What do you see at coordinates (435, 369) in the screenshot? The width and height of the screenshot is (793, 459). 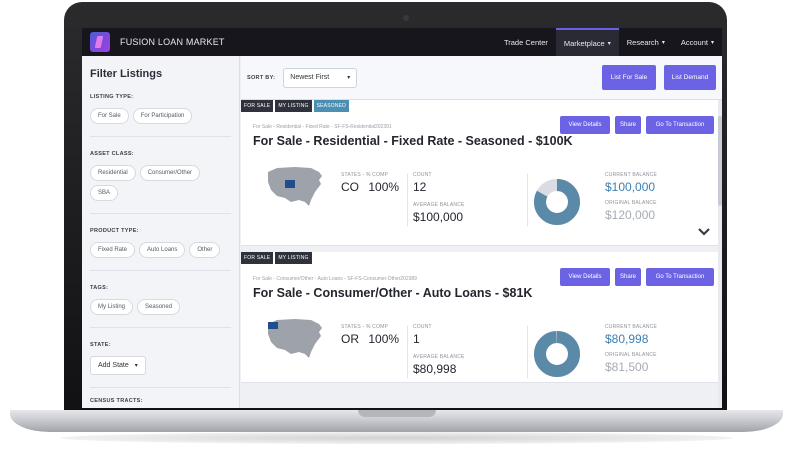 I see `average-balance-value: $80,998` at bounding box center [435, 369].